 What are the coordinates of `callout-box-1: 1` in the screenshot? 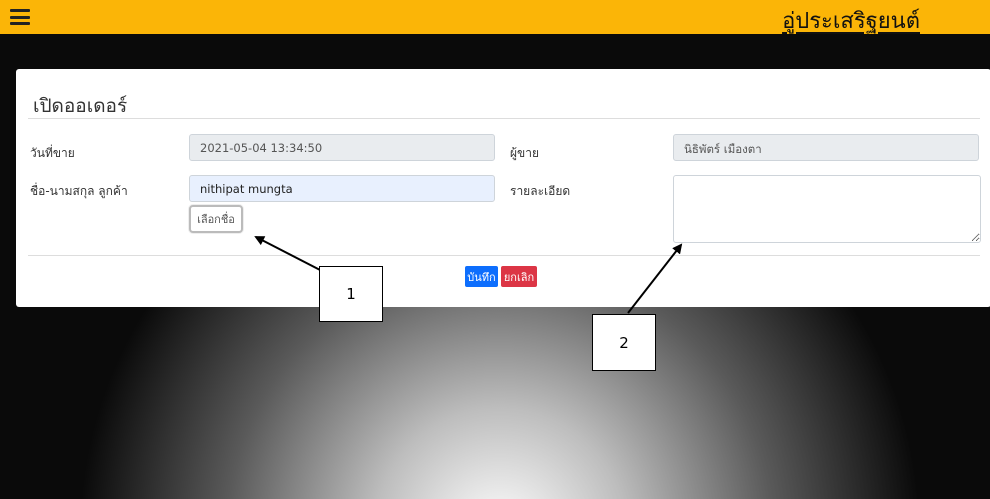 It's located at (351, 294).